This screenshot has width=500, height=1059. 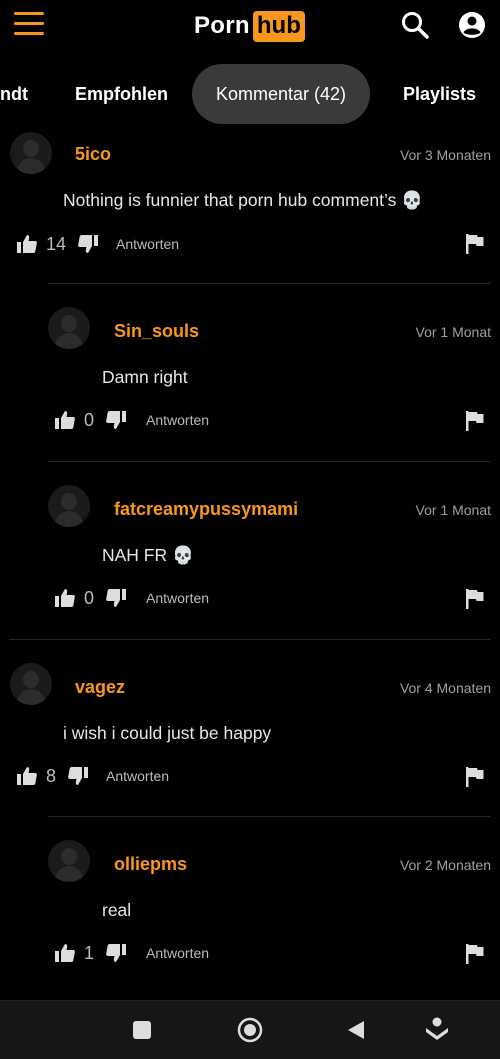 I want to click on comment-actions: 14 Antworten, so click(x=98, y=244).